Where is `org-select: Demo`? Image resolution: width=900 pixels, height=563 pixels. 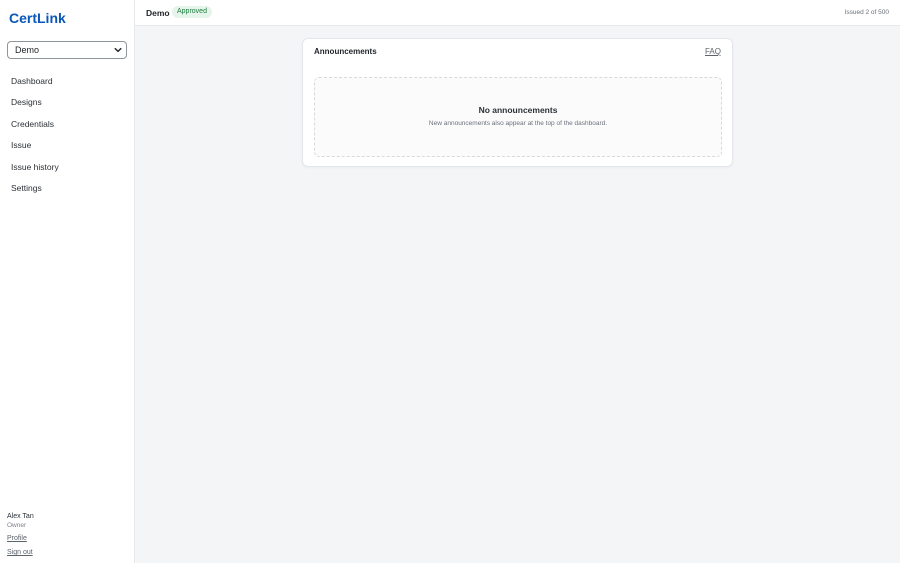
org-select: Demo is located at coordinates (67, 50).